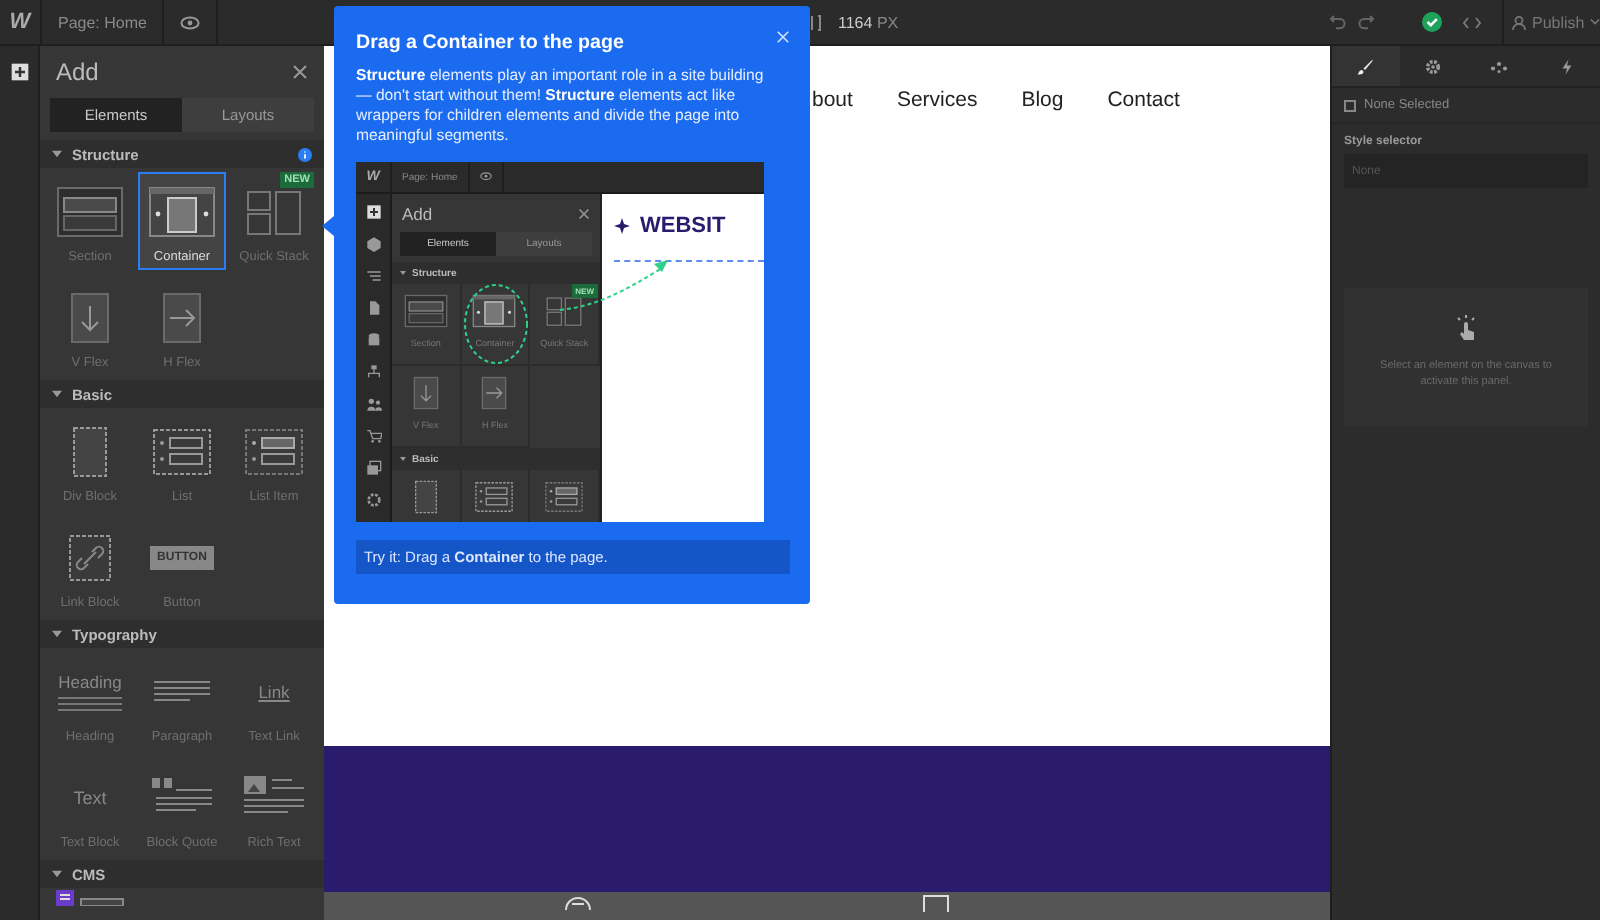 Image resolution: width=1600 pixels, height=920 pixels. I want to click on brush-icon, so click(1365, 66).